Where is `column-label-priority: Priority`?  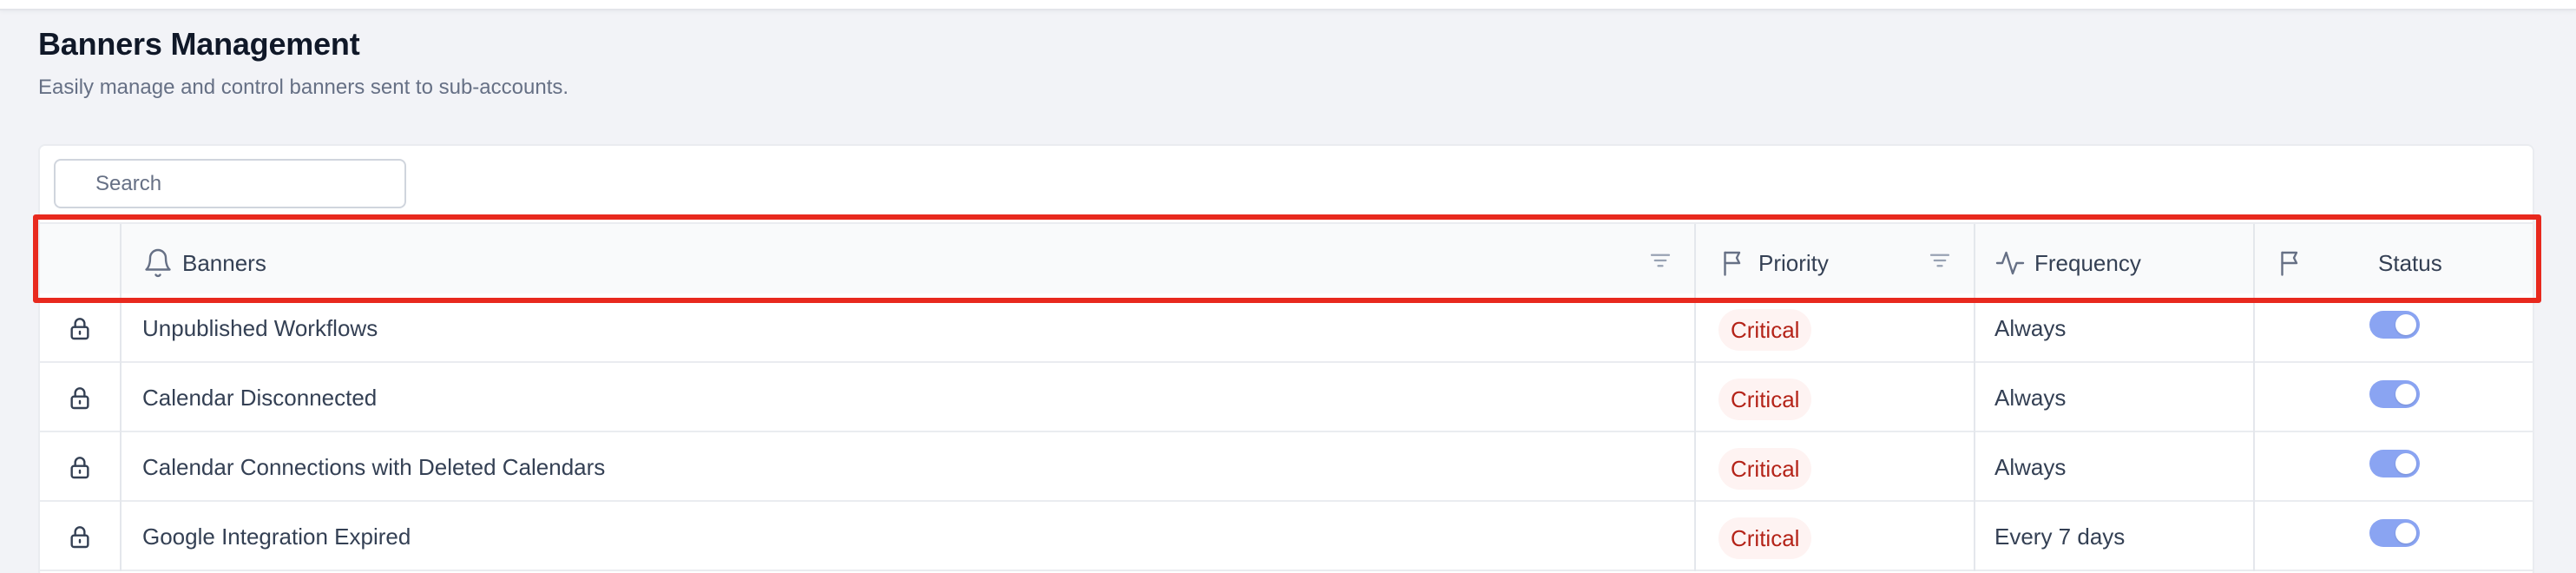 column-label-priority: Priority is located at coordinates (1794, 262).